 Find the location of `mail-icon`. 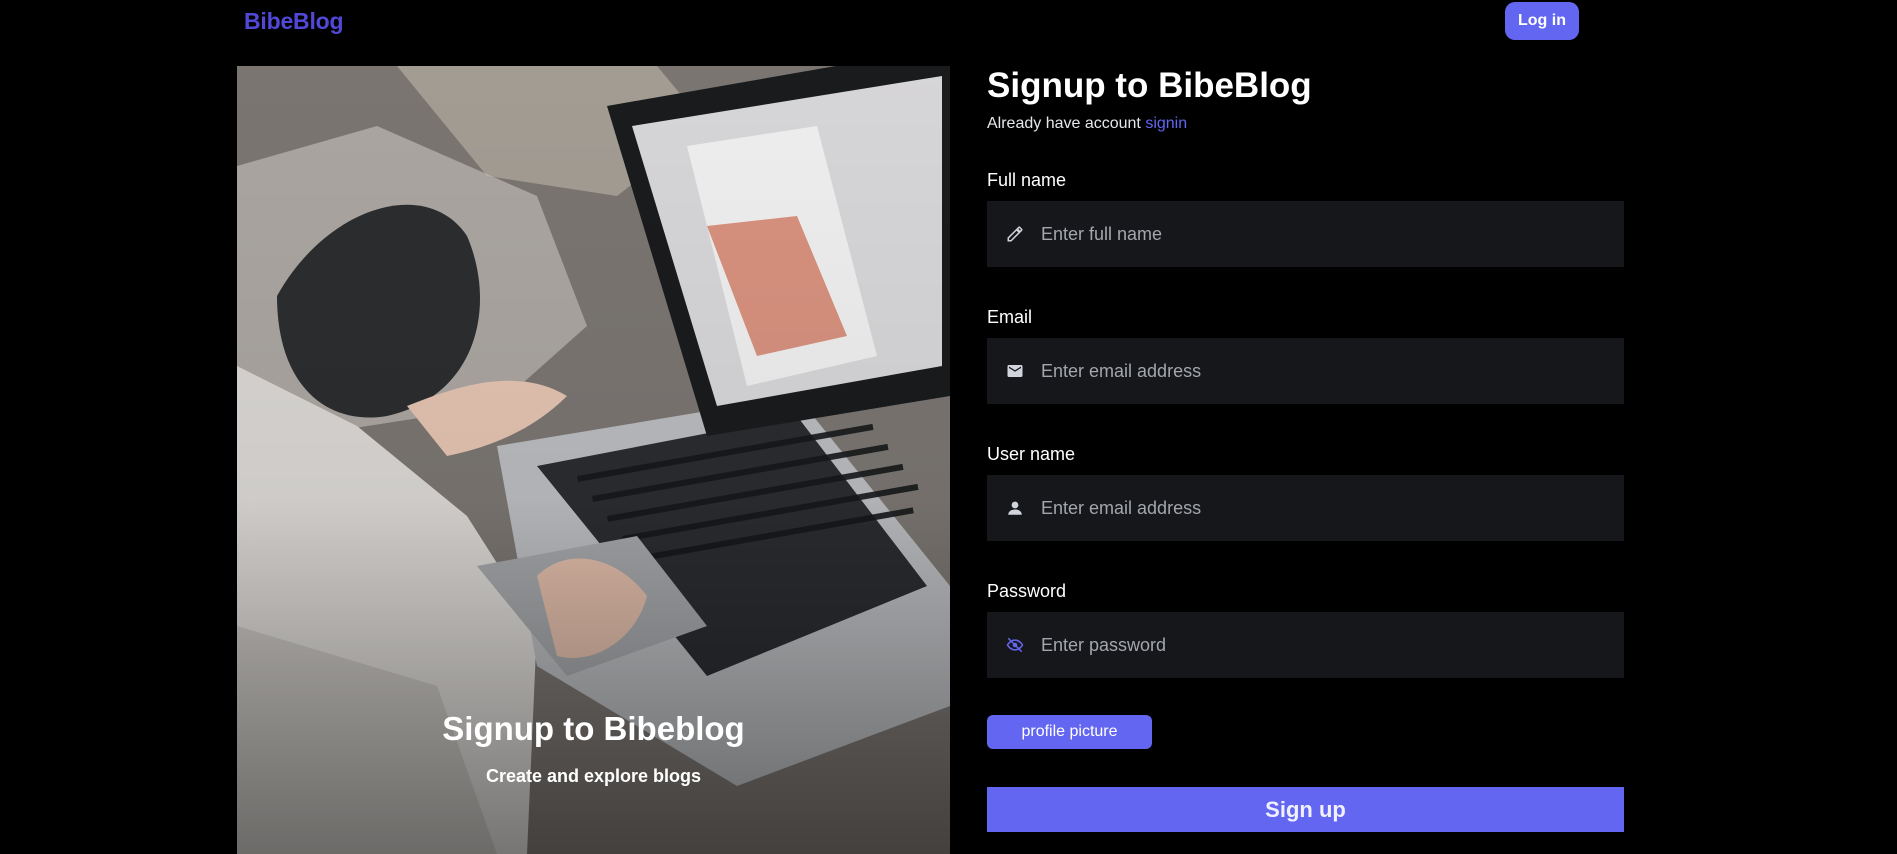

mail-icon is located at coordinates (1015, 371).